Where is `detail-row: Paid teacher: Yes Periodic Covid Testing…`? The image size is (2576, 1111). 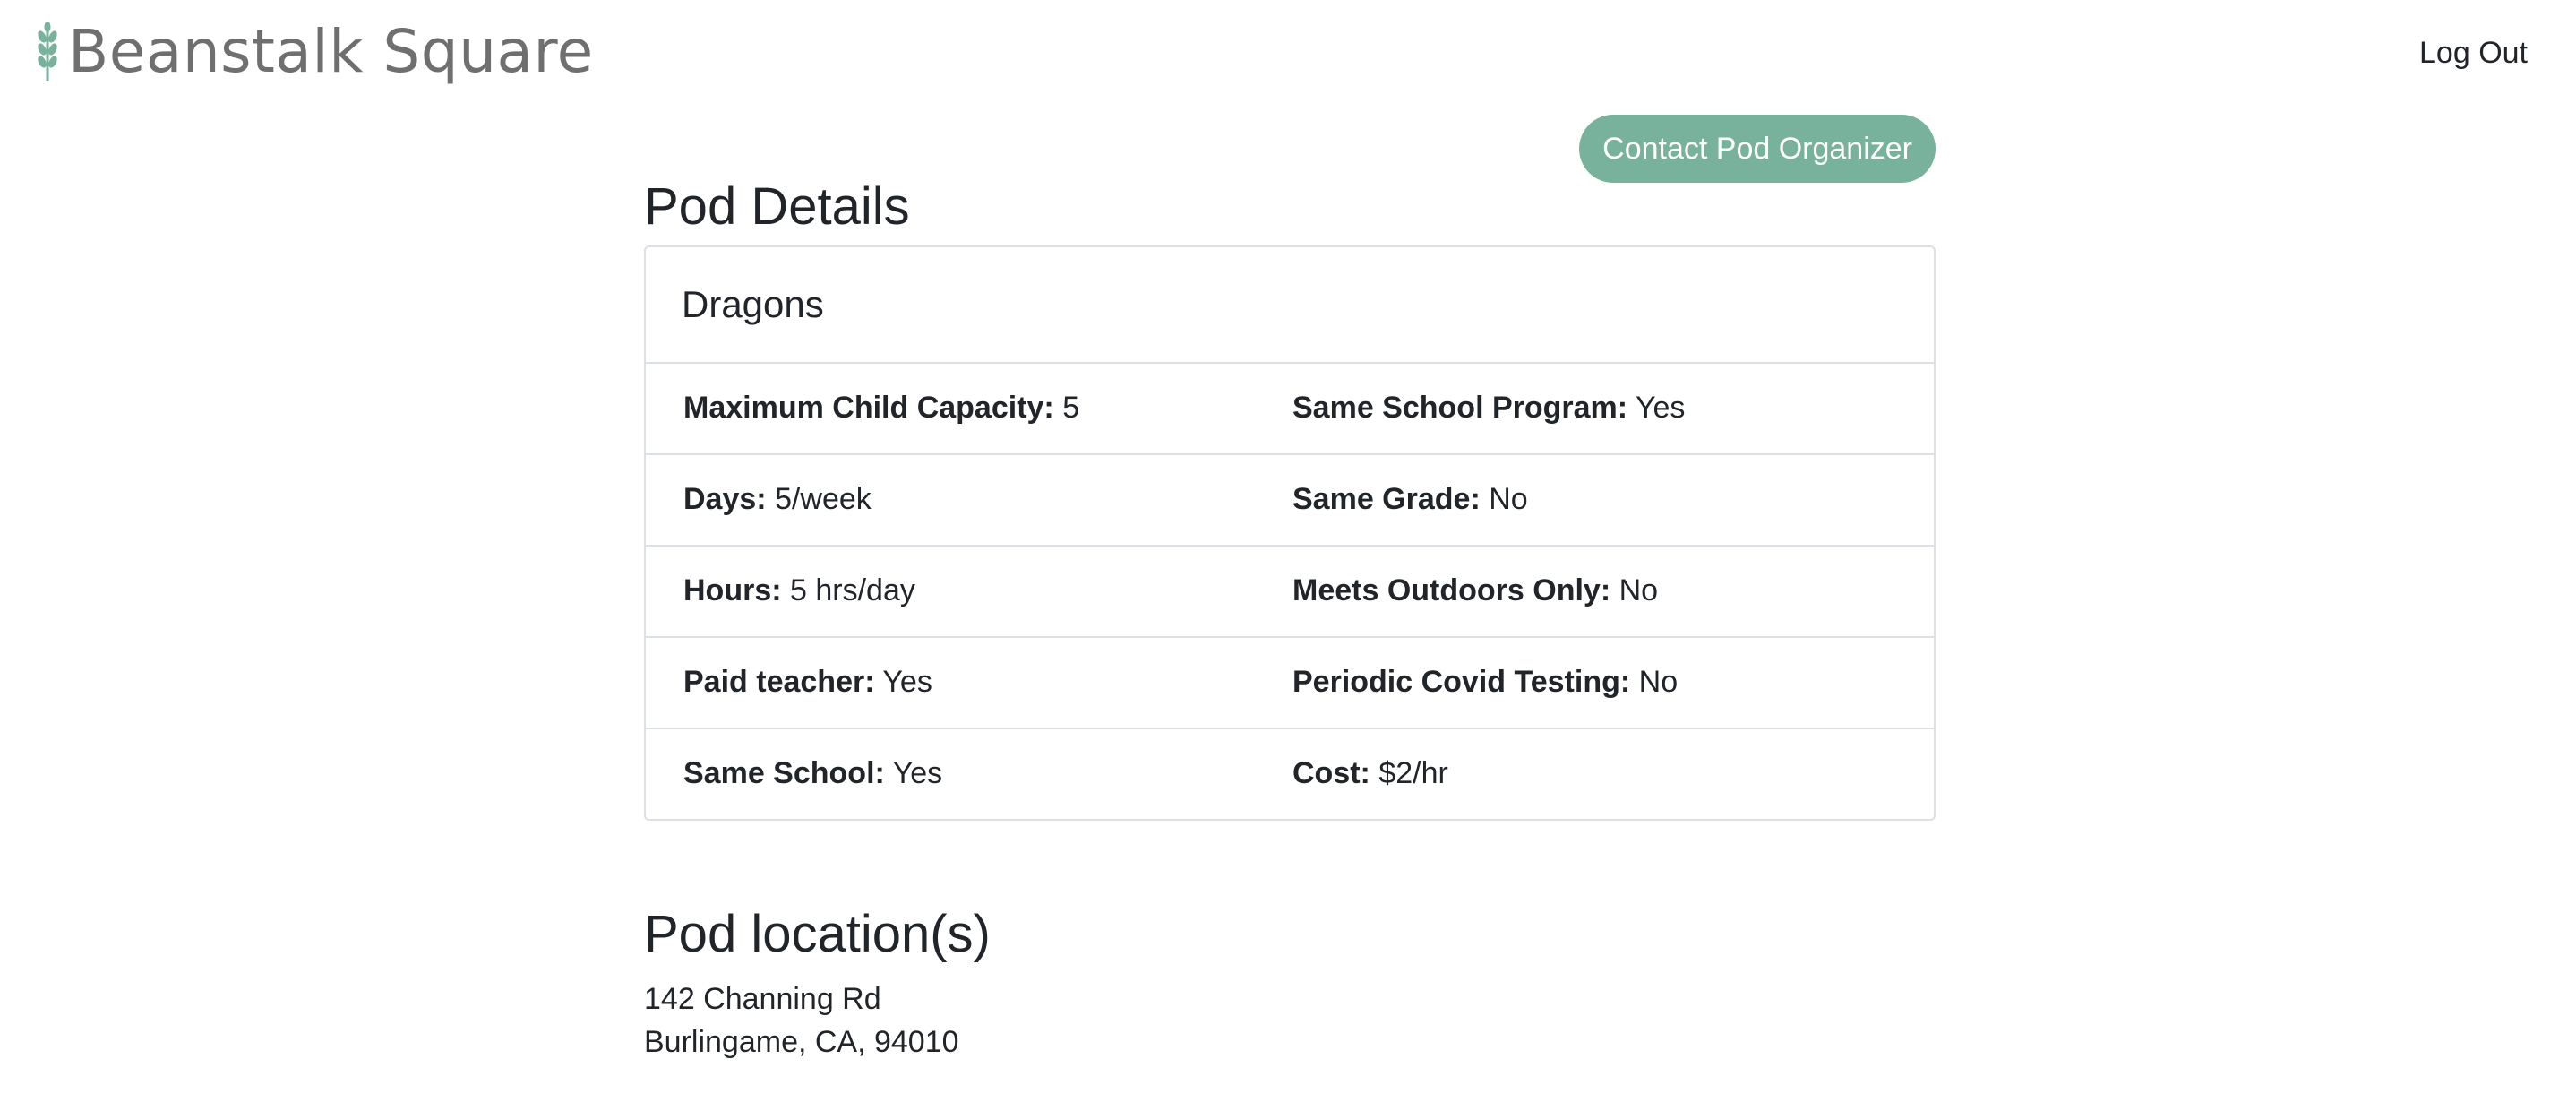
detail-row: Paid teacher: Yes Periodic Covid Testing… is located at coordinates (1290, 683).